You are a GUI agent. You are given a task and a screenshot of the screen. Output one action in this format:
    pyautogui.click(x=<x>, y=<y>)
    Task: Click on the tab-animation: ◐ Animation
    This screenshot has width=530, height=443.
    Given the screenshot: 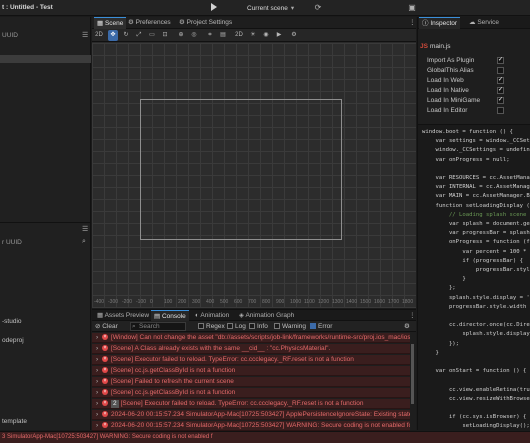 What is the action you would take?
    pyautogui.click(x=212, y=315)
    